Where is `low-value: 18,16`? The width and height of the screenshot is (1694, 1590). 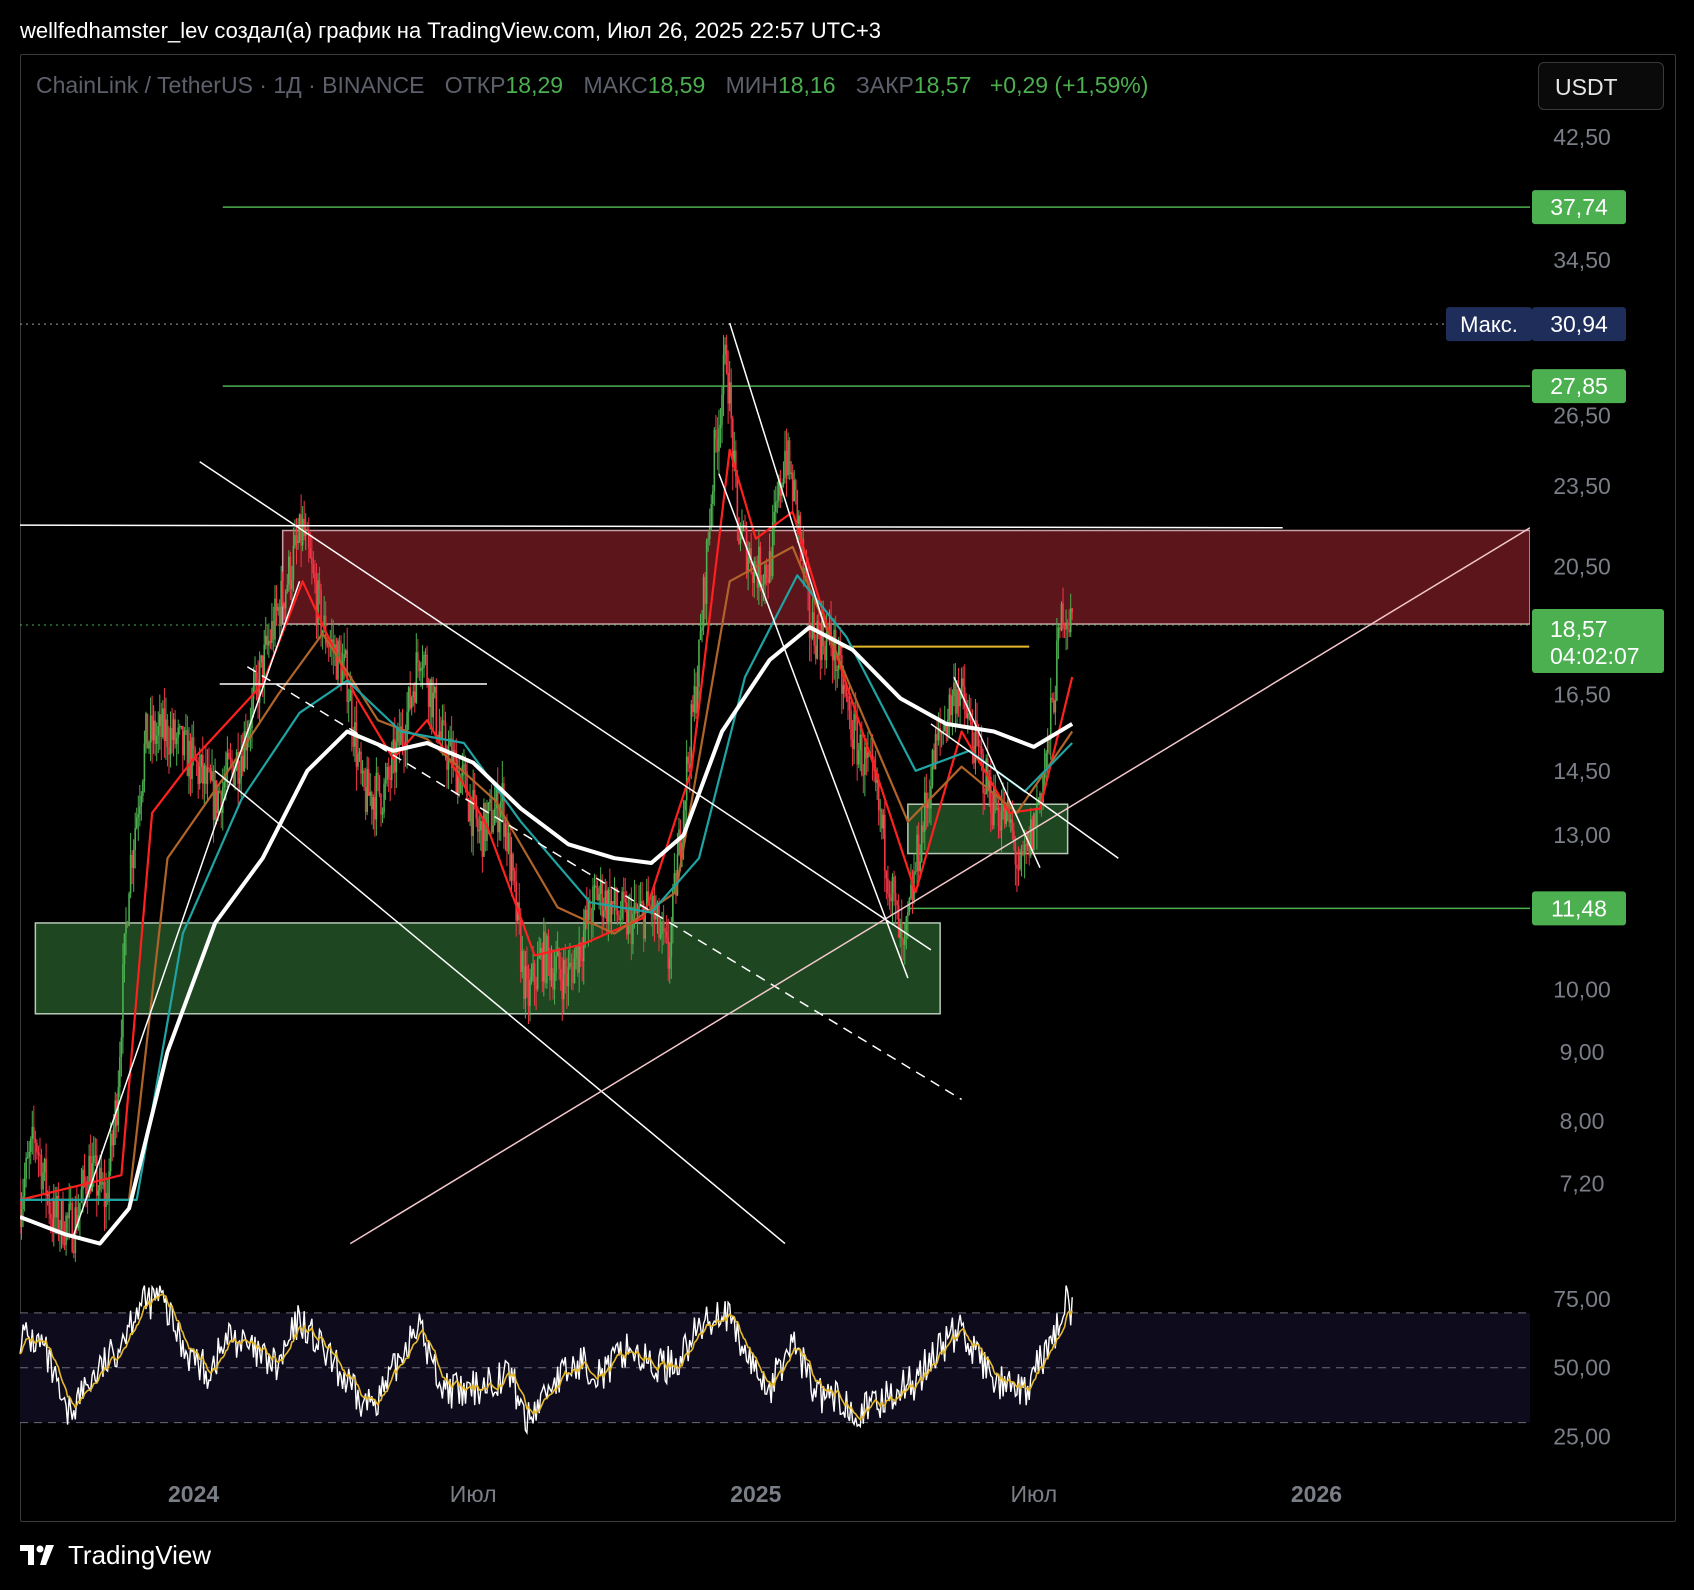
low-value: 18,16 is located at coordinates (806, 85).